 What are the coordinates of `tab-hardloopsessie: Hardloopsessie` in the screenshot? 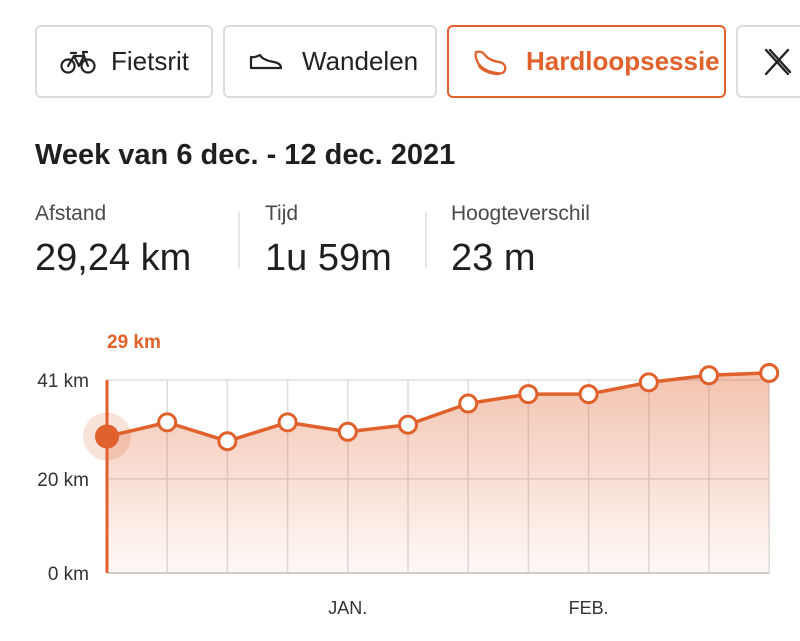 It's located at (586, 61).